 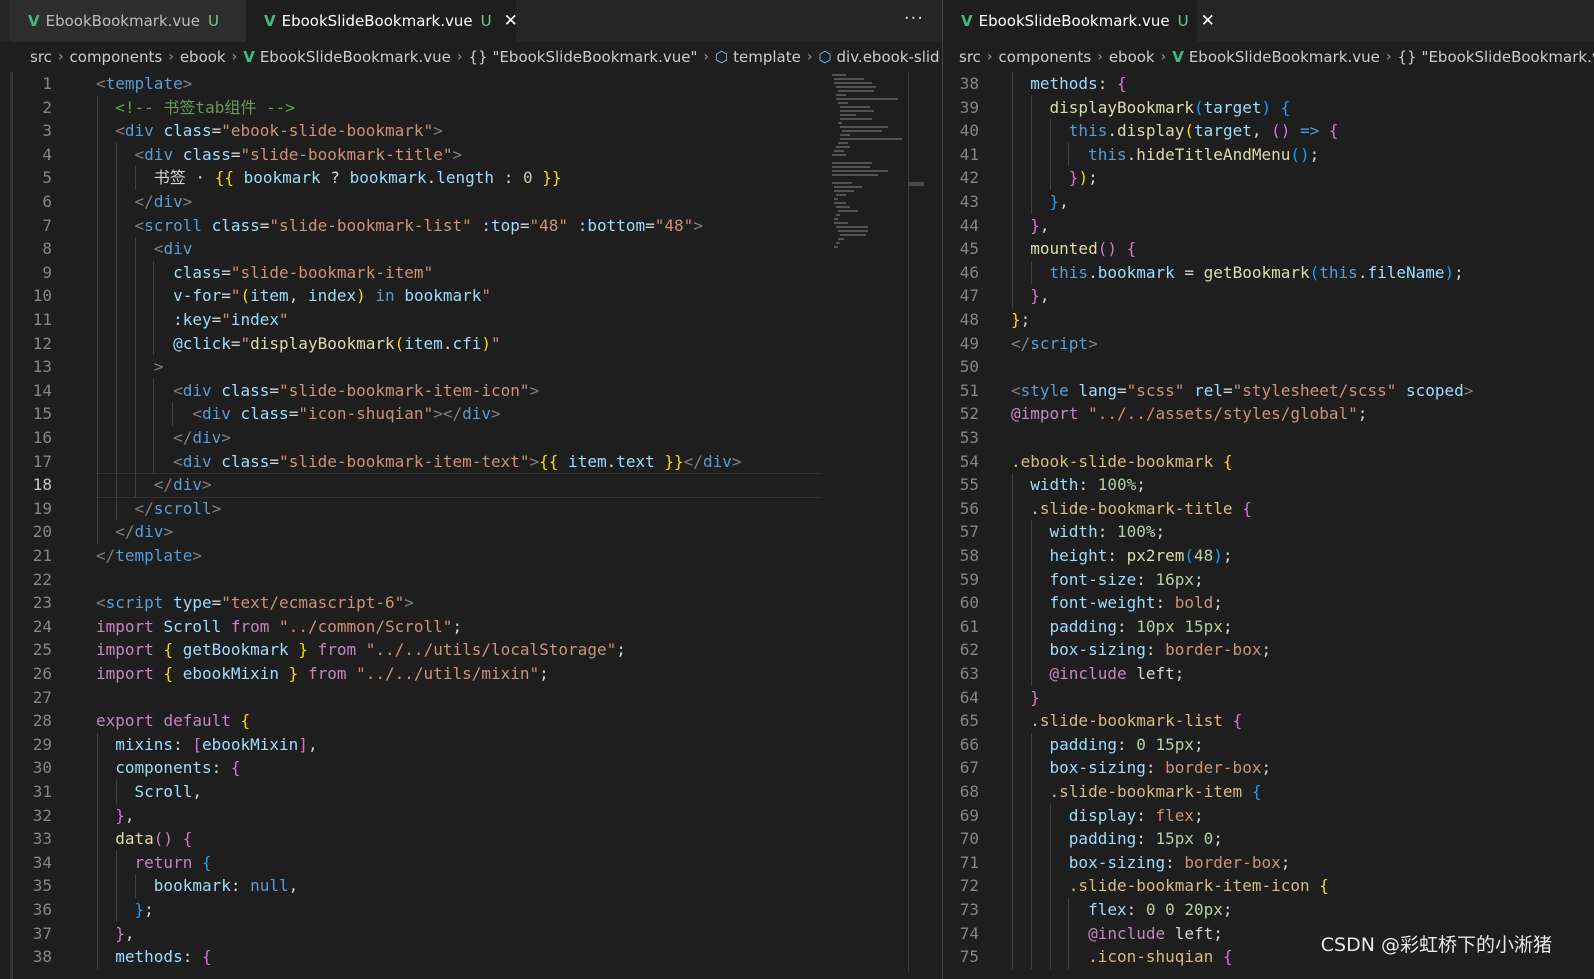 What do you see at coordinates (1079, 21) in the screenshot?
I see `tab-ebookslidebookmark-right: V EbookSlideBookmark.vue U ✕` at bounding box center [1079, 21].